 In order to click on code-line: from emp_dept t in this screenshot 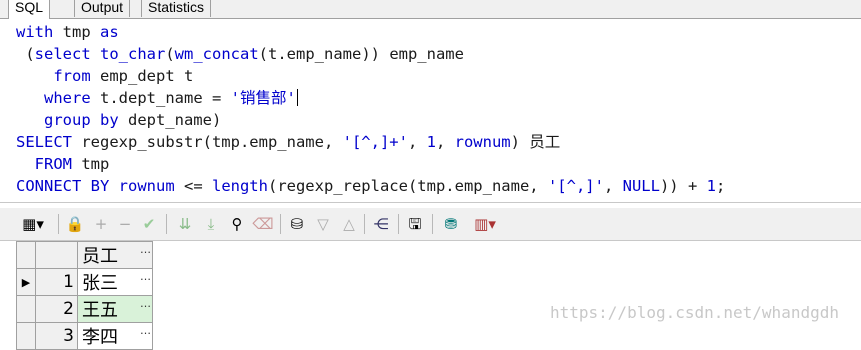, I will do `click(104, 76)`.